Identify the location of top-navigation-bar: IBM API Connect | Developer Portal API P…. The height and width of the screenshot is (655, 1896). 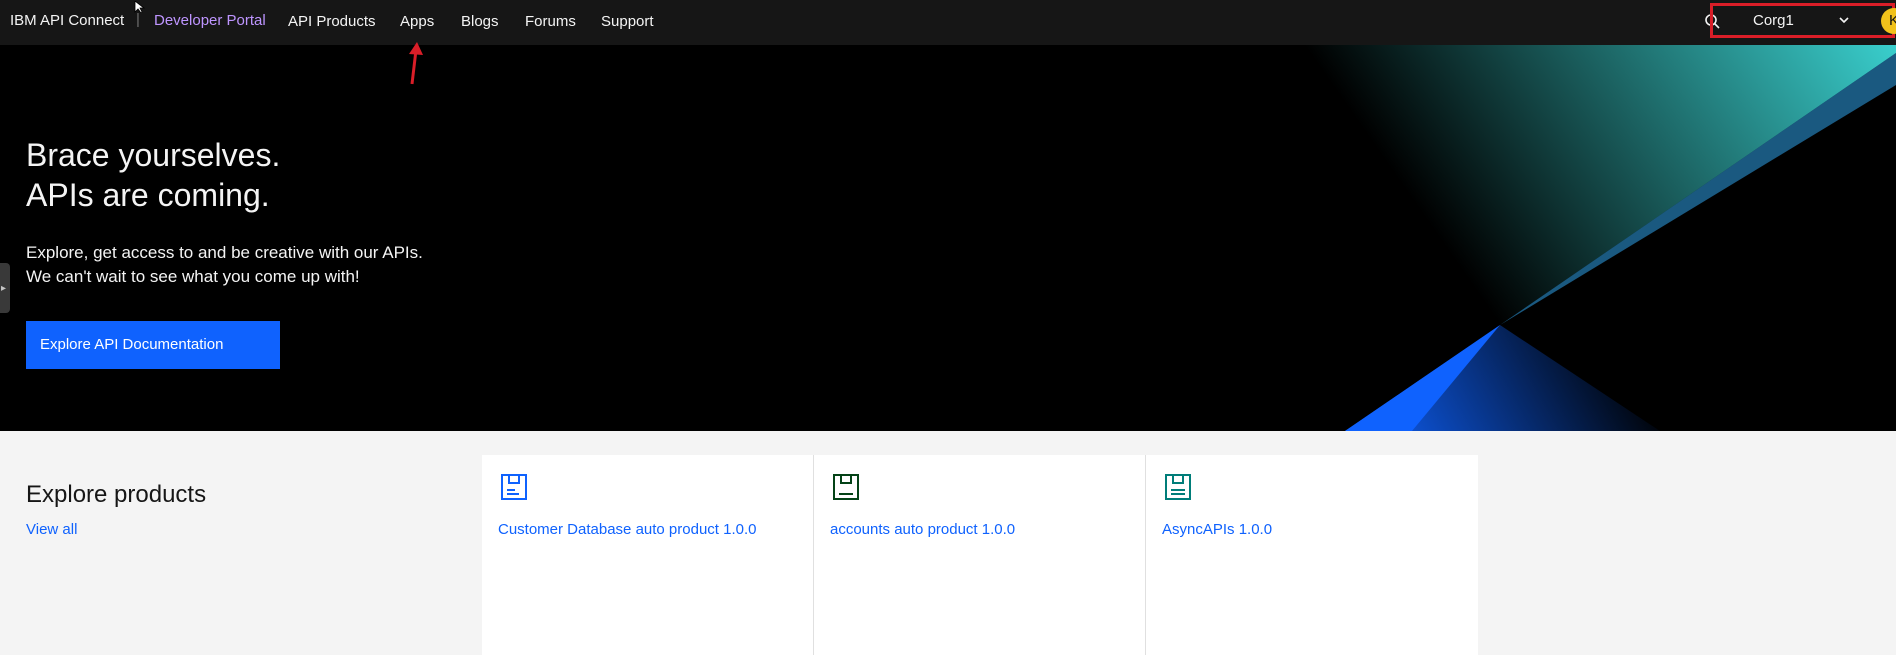
(948, 22).